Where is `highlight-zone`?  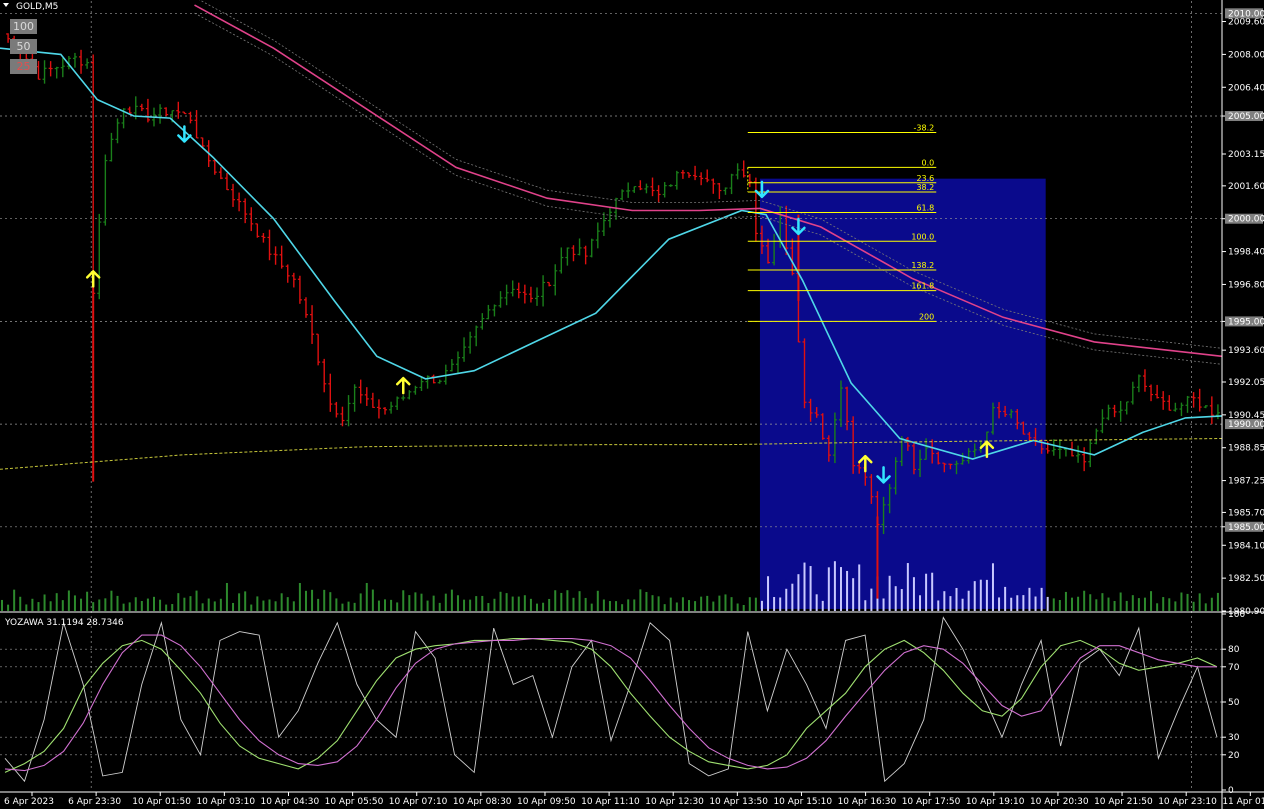 highlight-zone is located at coordinates (902, 393).